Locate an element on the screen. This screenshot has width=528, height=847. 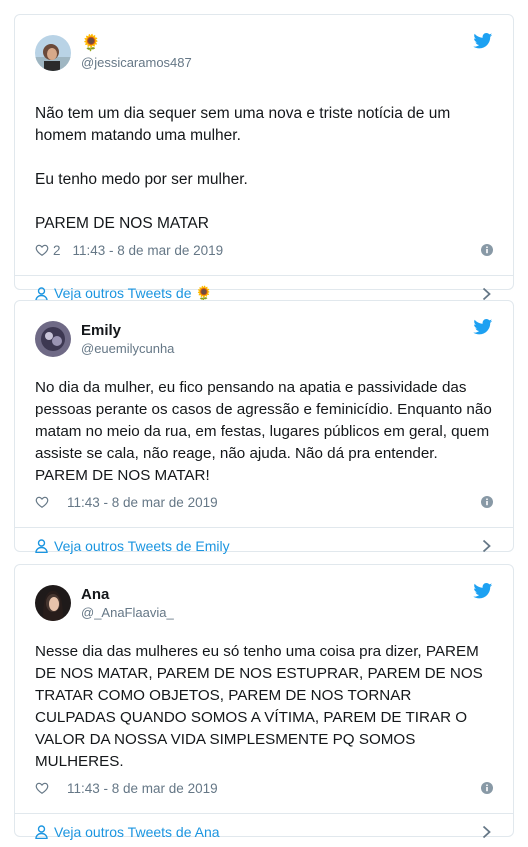
like-count: 2 is located at coordinates (57, 250).